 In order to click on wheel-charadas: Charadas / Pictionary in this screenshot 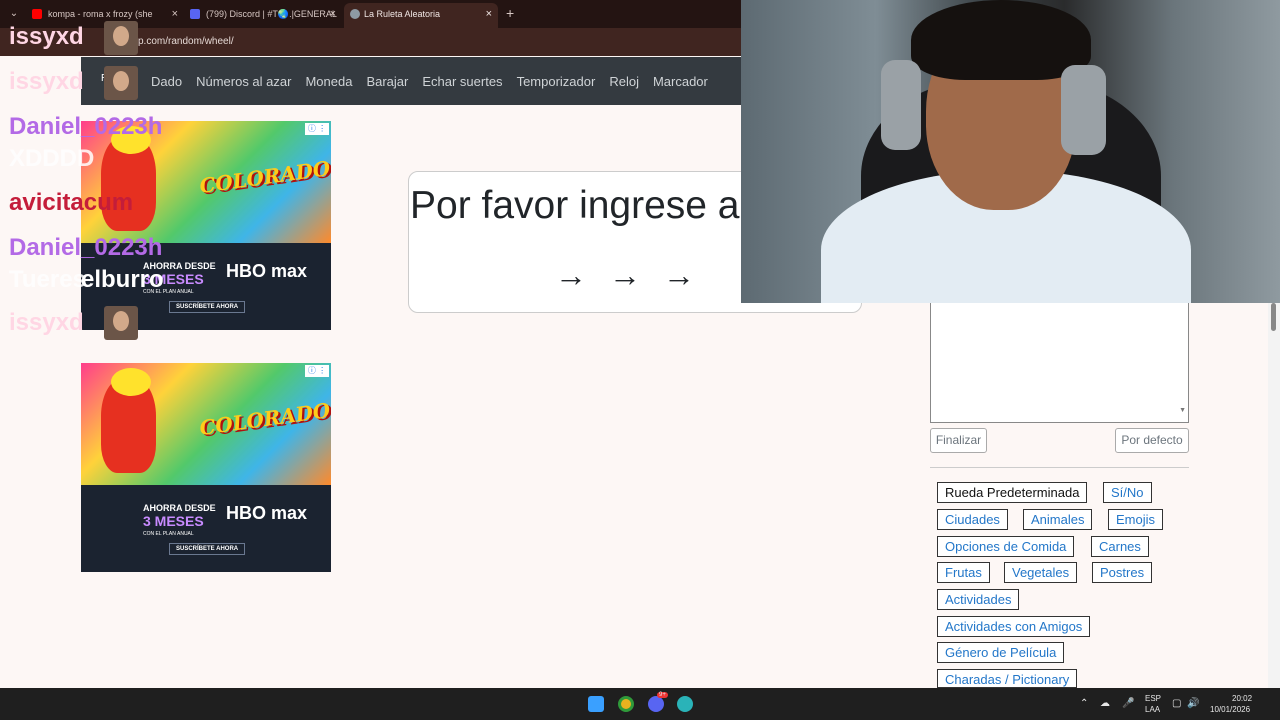, I will do `click(1007, 678)`.